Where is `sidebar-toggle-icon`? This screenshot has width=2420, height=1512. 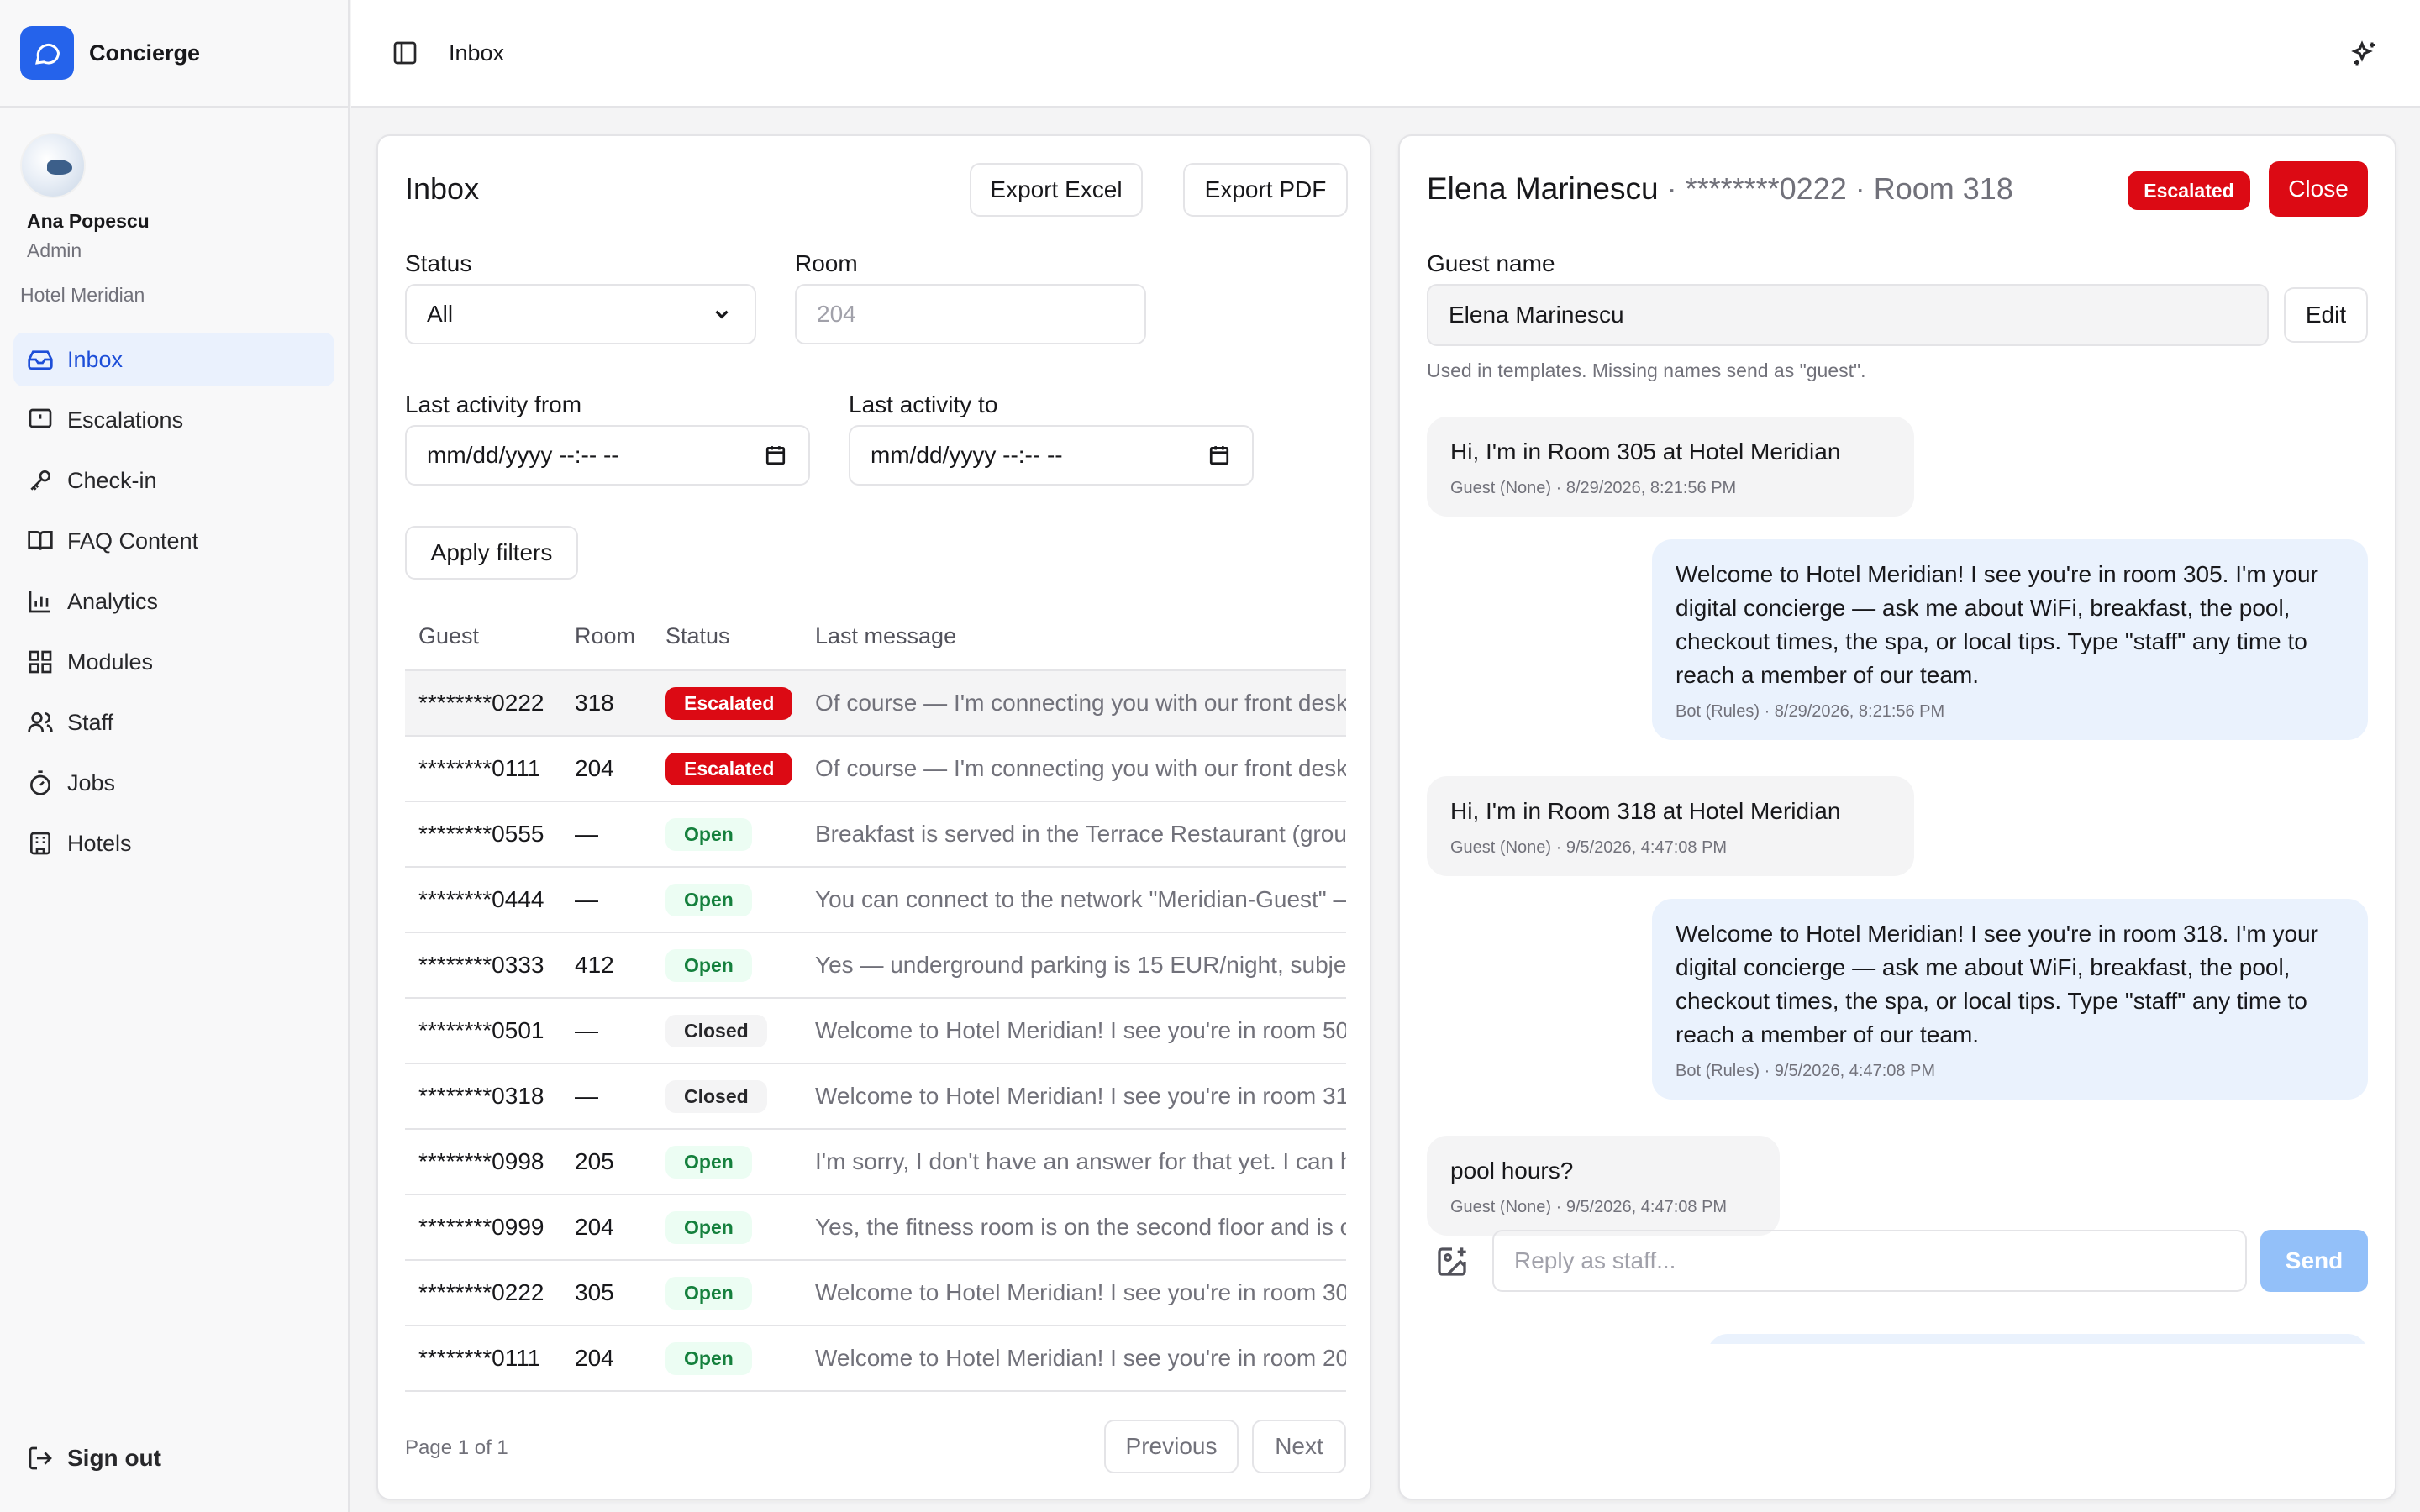
sidebar-toggle-icon is located at coordinates (405, 52).